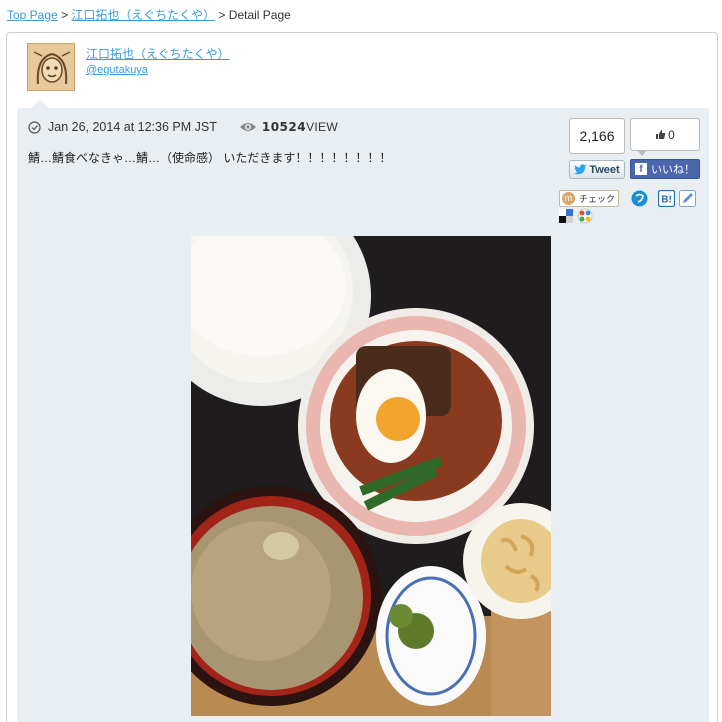 The height and width of the screenshot is (722, 722). What do you see at coordinates (585, 216) in the screenshot?
I see `google-bookmark-icon` at bounding box center [585, 216].